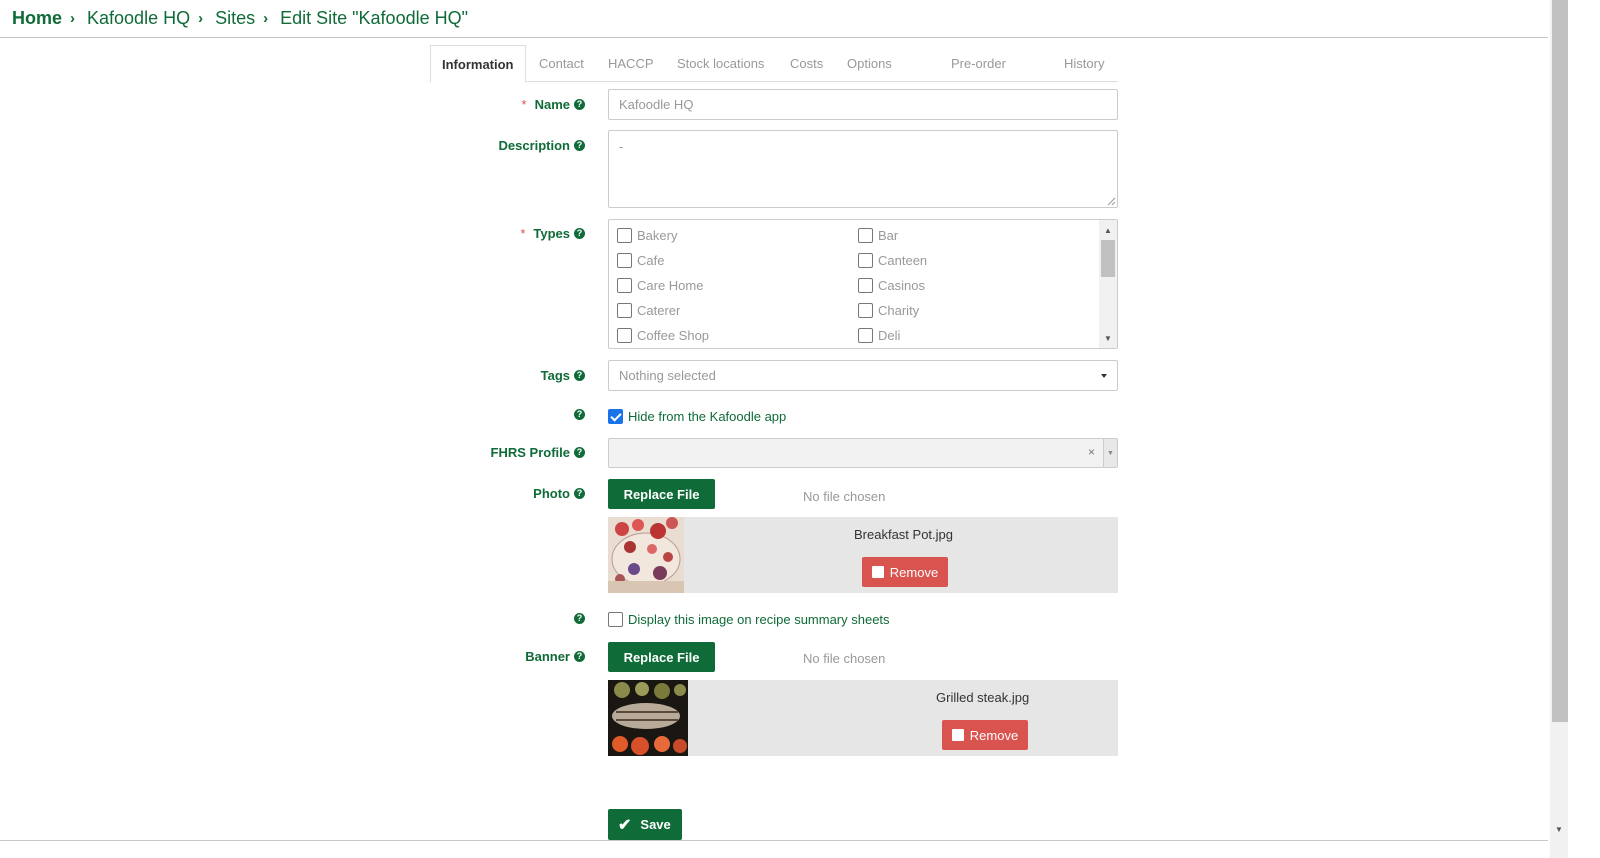 The width and height of the screenshot is (1600, 858). Describe the element at coordinates (985, 735) in the screenshot. I see `banner-remove-button: Remove` at that location.